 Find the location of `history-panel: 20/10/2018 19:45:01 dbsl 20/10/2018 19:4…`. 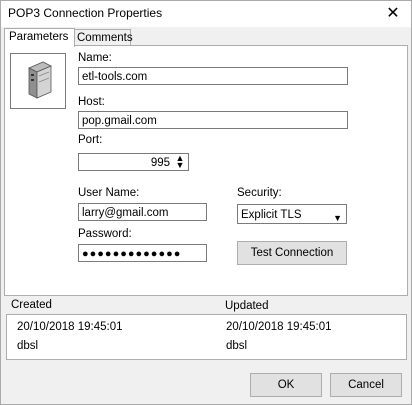

history-panel: 20/10/2018 19:45:01 dbsl 20/10/2018 19:4… is located at coordinates (206, 337).